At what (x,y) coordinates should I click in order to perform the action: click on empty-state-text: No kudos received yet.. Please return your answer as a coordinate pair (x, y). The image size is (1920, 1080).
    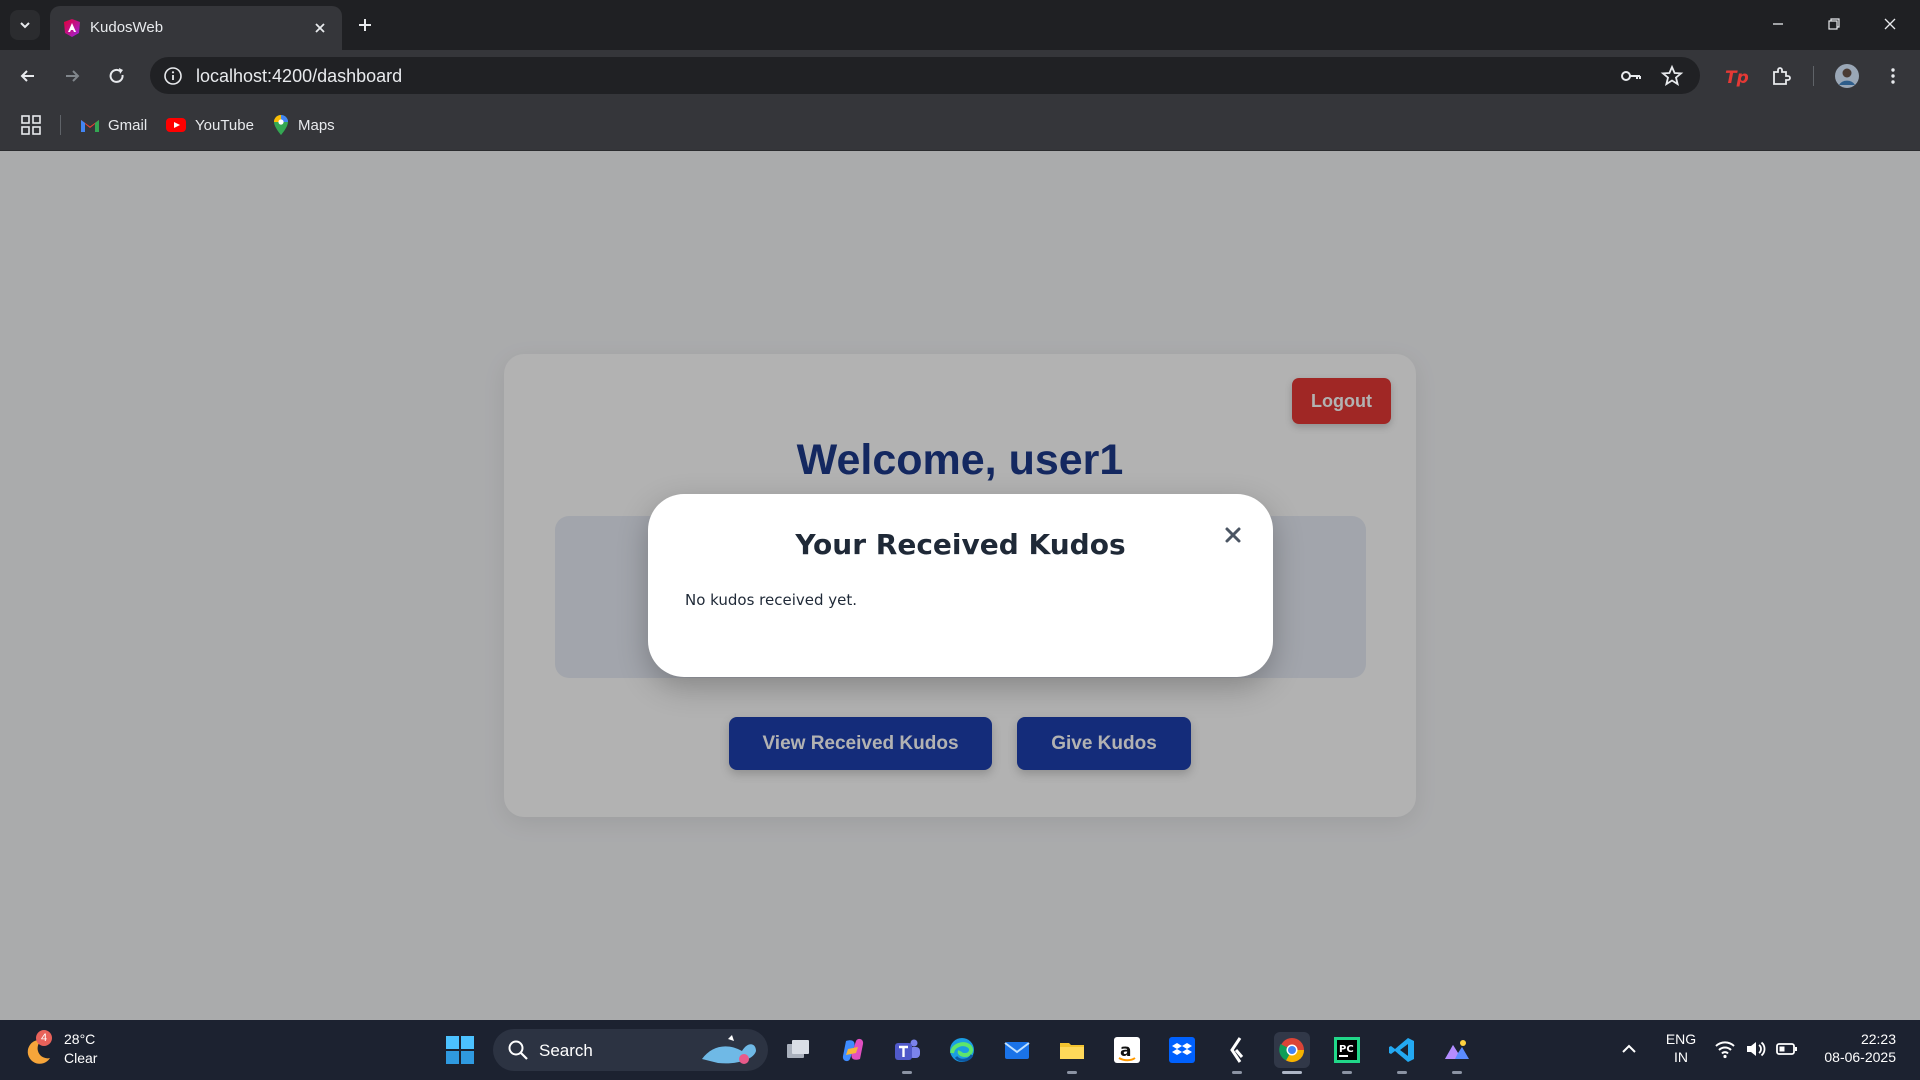
    Looking at the image, I should click on (771, 600).